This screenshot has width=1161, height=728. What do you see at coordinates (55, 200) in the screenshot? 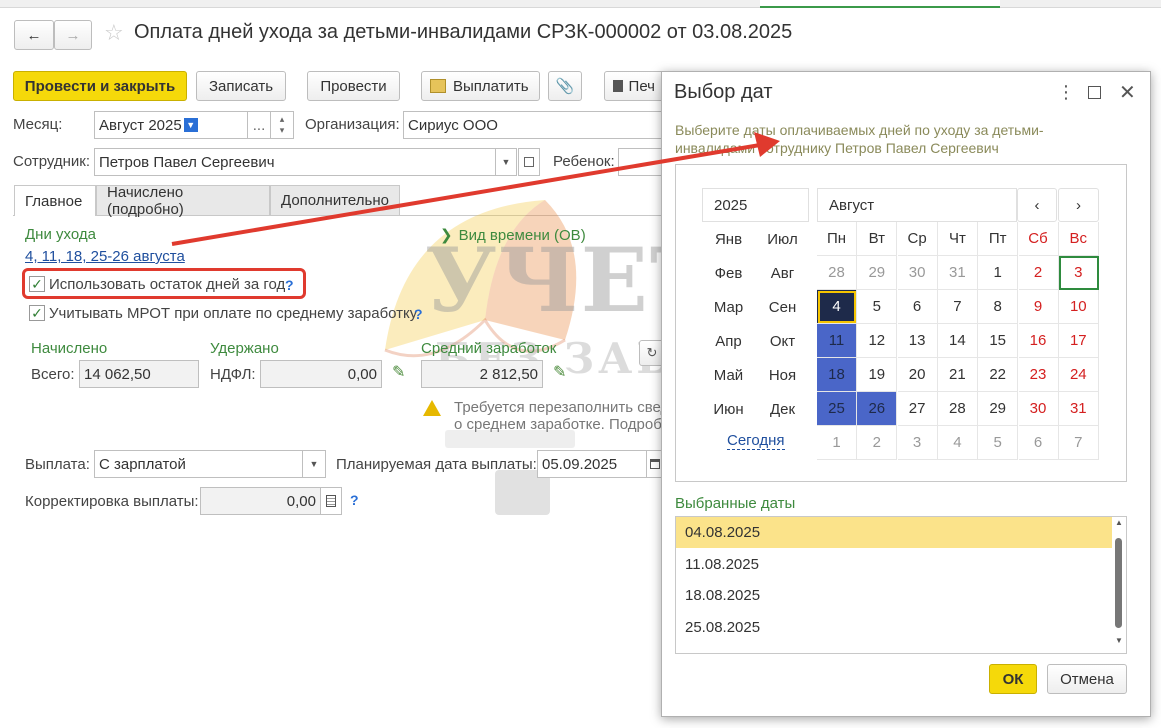
I see `tab-main: Главное` at bounding box center [55, 200].